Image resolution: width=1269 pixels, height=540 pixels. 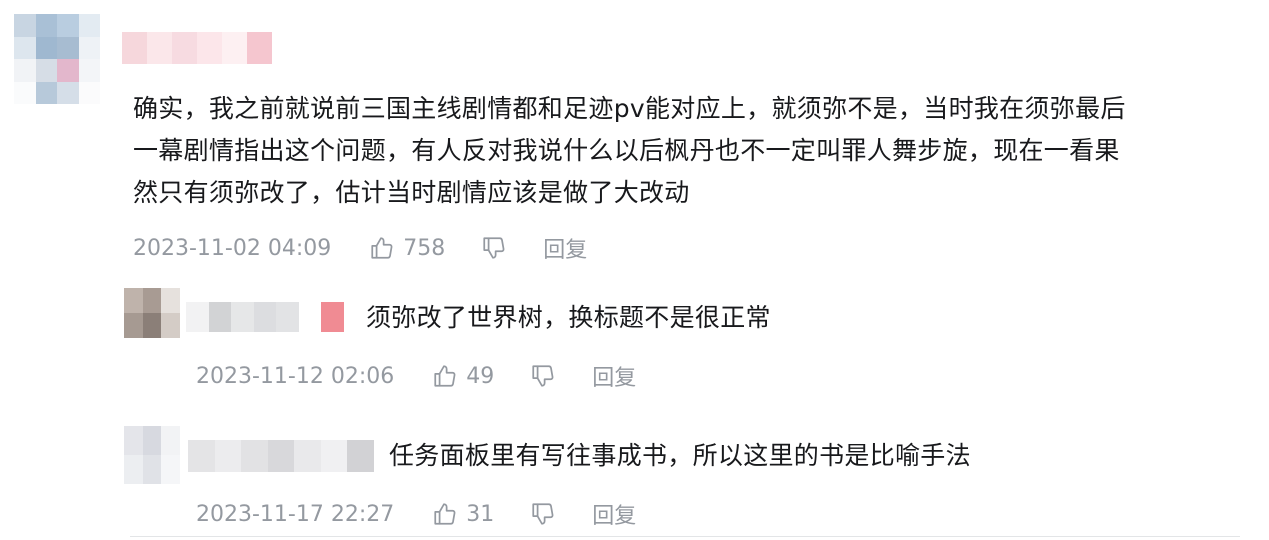 I want to click on like-count: 31, so click(x=480, y=514).